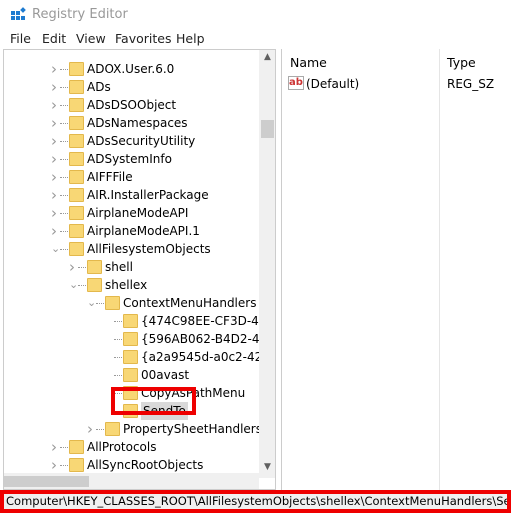 This screenshot has width=511, height=513. What do you see at coordinates (54, 38) in the screenshot?
I see `menu-edit: Edit` at bounding box center [54, 38].